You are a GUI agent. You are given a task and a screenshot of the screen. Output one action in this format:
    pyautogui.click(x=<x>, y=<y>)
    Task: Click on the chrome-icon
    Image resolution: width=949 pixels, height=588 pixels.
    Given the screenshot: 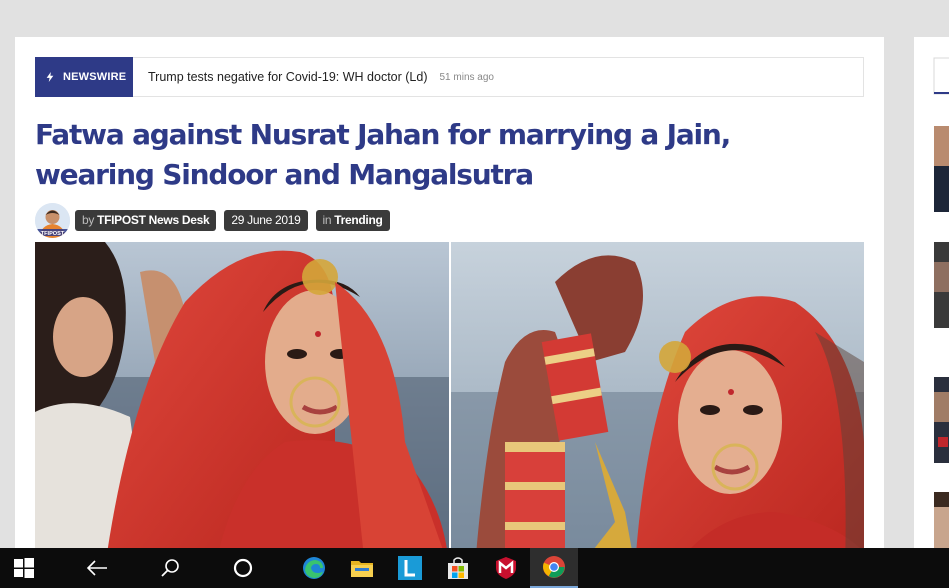 What is the action you would take?
    pyautogui.click(x=554, y=567)
    